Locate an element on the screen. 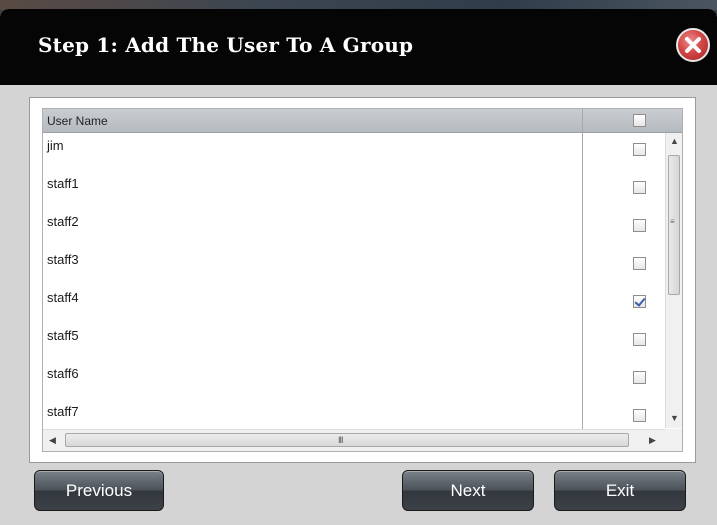 The height and width of the screenshot is (525, 717). dialog-title: Step 1: Add The User To A Group is located at coordinates (226, 45).